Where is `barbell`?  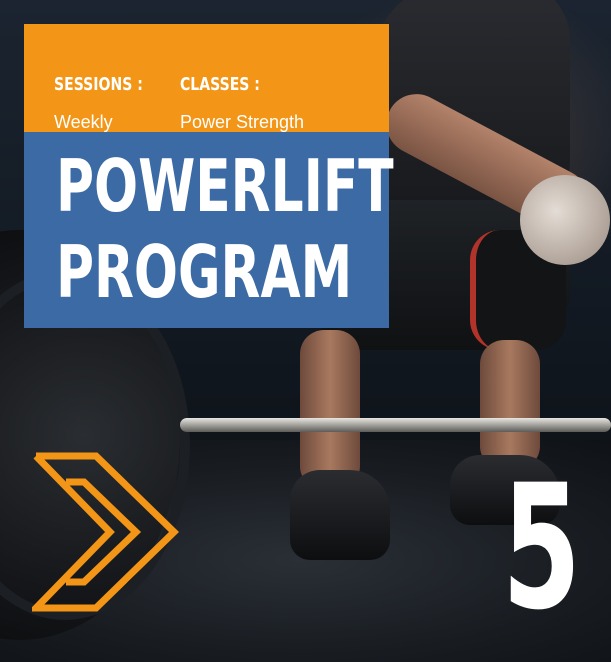
barbell is located at coordinates (395, 425).